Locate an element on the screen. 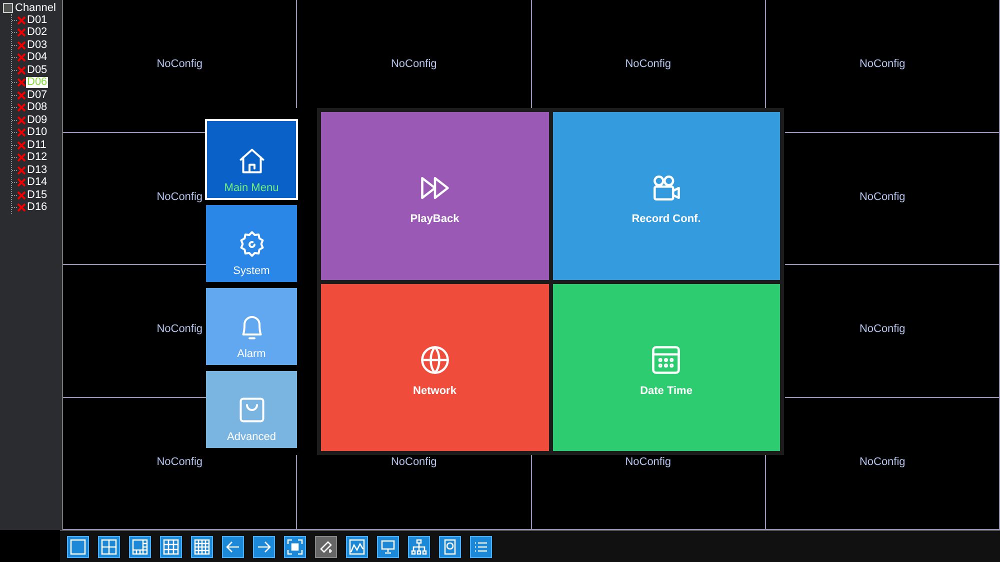 The width and height of the screenshot is (1000, 562). channel-item: D01 is located at coordinates (37, 20).